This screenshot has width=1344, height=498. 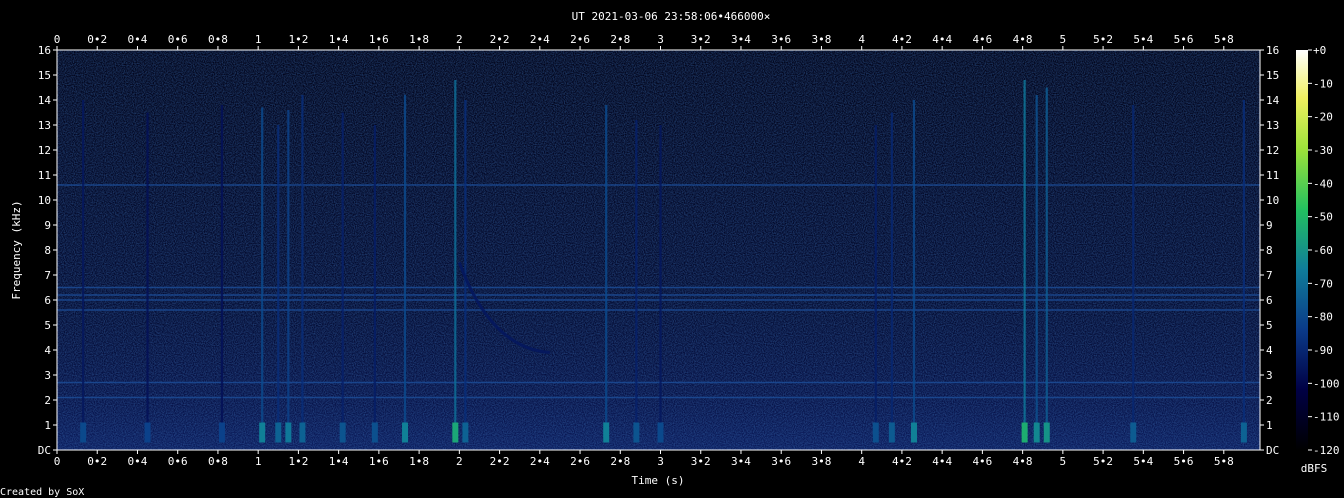 I want to click on y-tick-label-left: 1, so click(x=47, y=425).